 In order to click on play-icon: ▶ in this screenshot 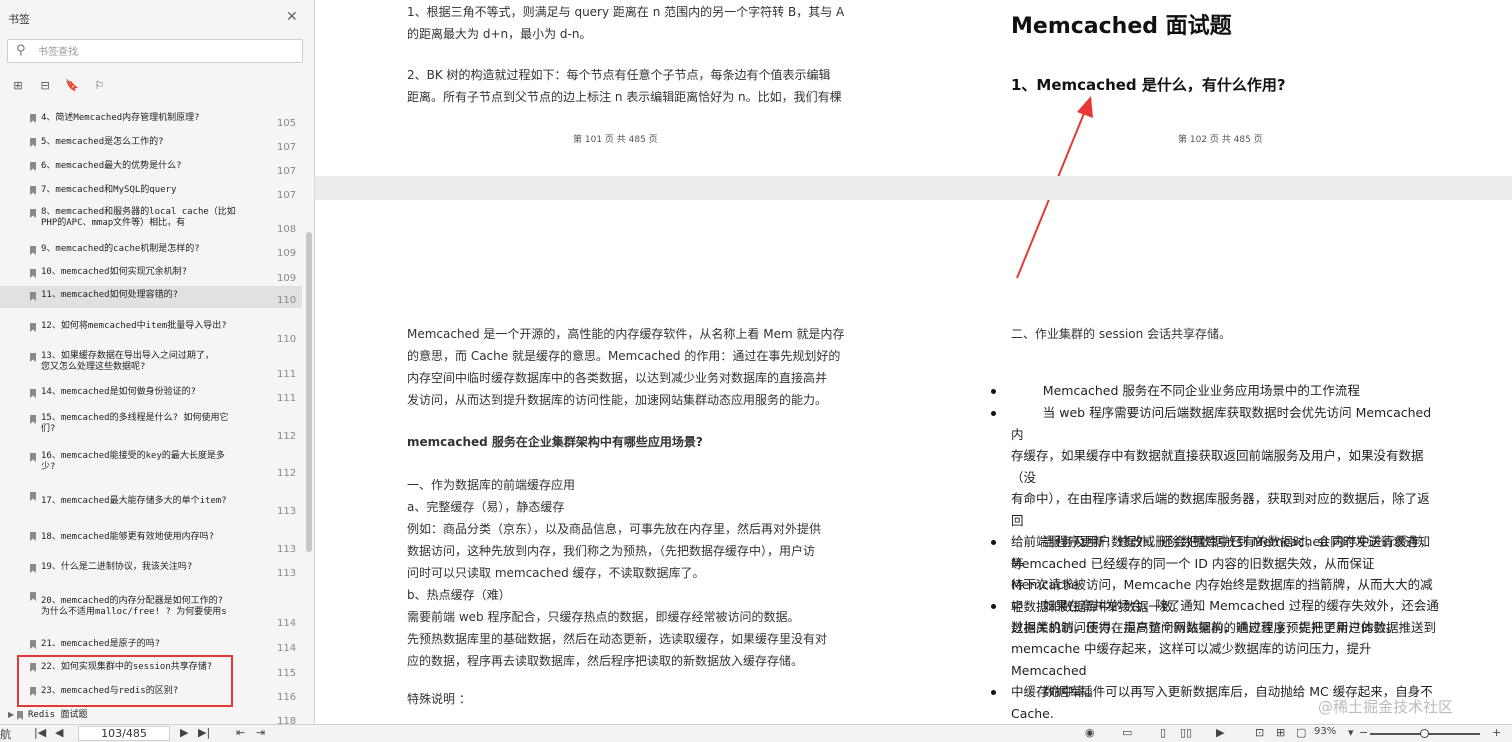, I will do `click(1220, 732)`.